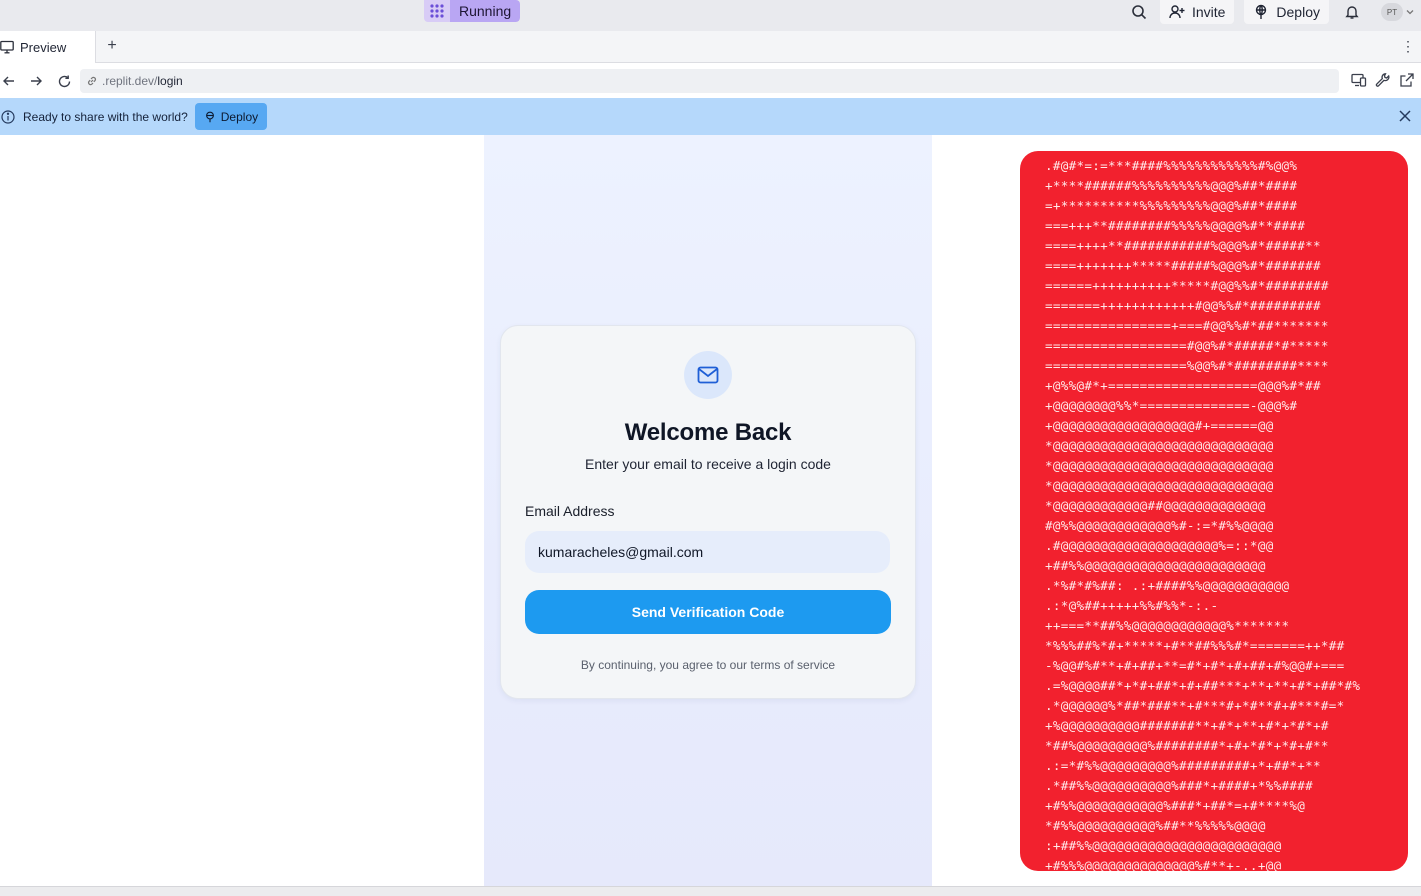  I want to click on ascii-art-line: ================+===#@@%%#*##*******, so click(1187, 325).